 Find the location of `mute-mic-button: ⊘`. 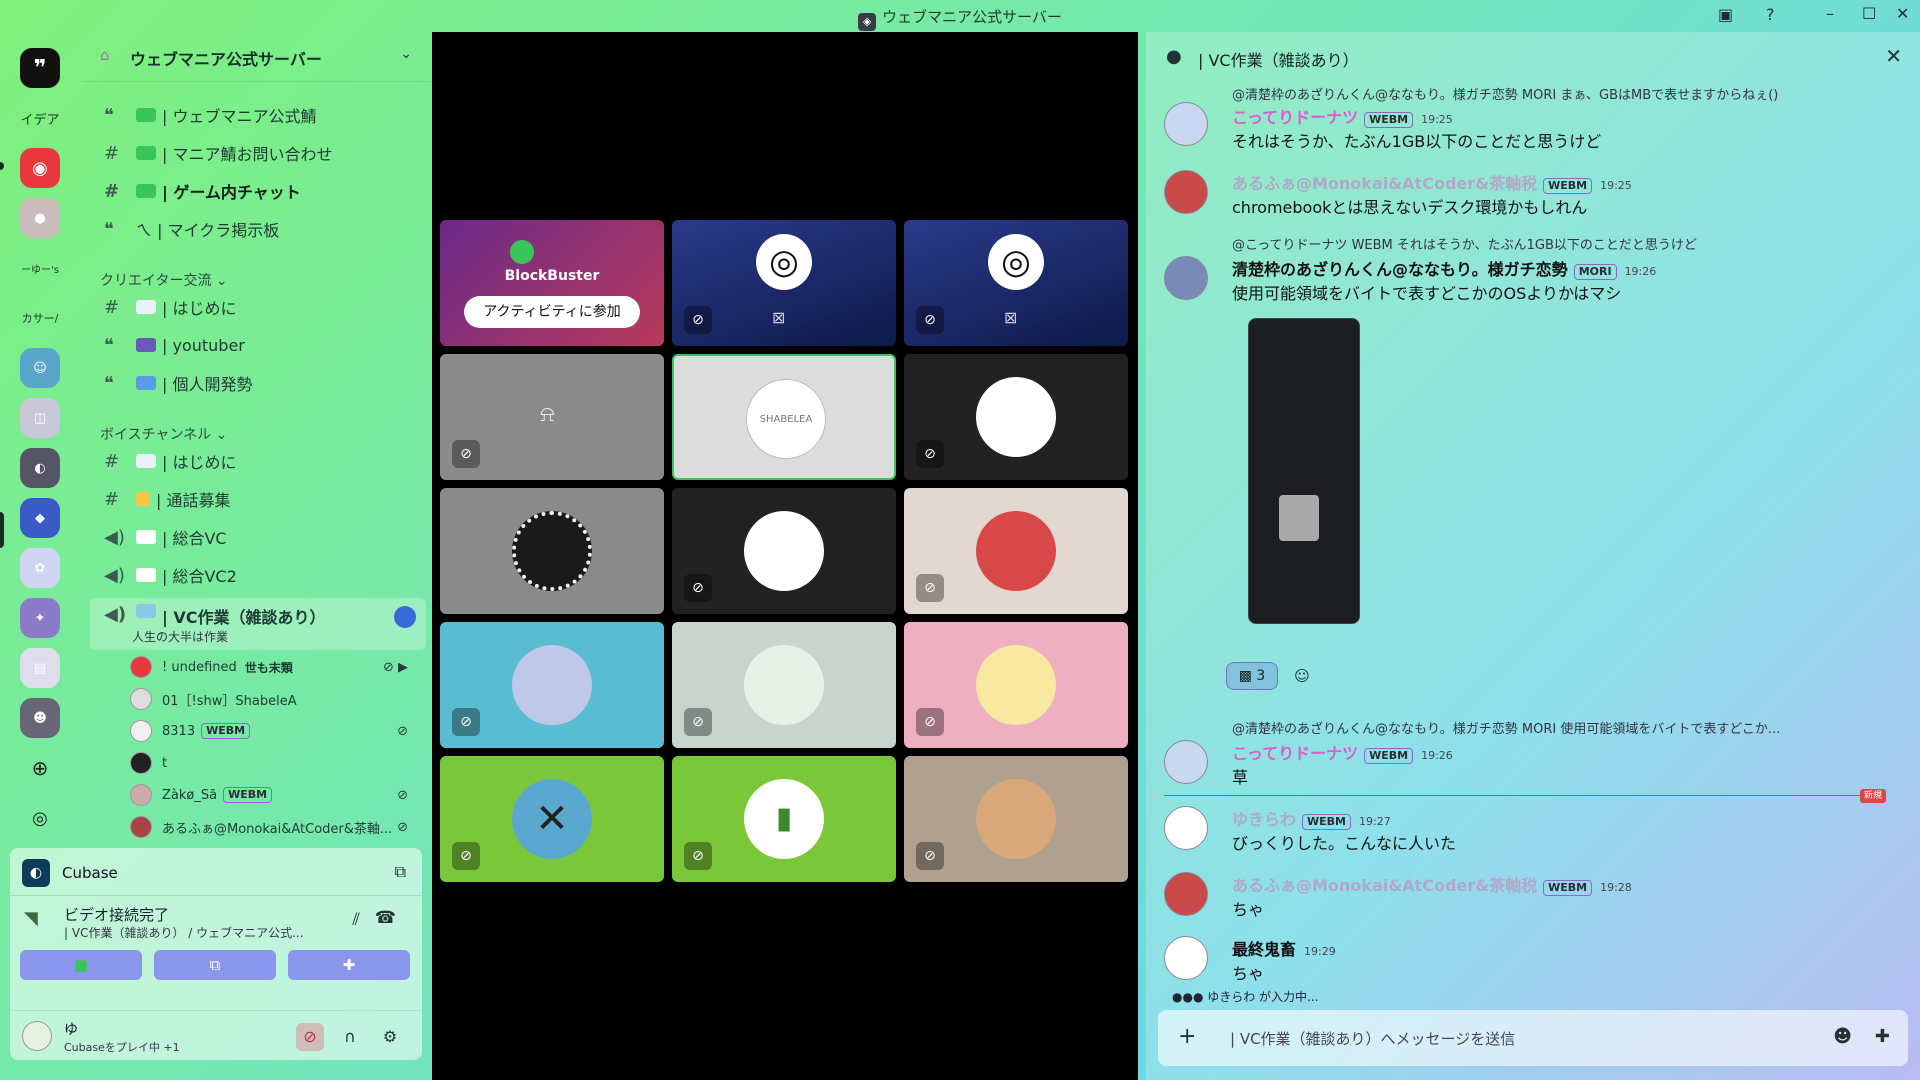

mute-mic-button: ⊘ is located at coordinates (310, 1037).